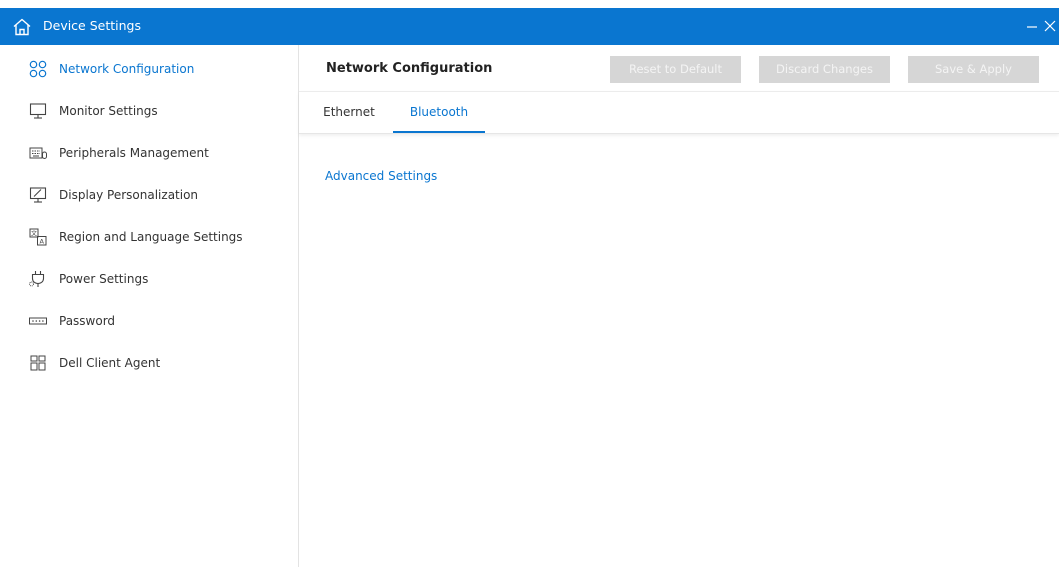  I want to click on svg-text: 文, so click(34, 234).